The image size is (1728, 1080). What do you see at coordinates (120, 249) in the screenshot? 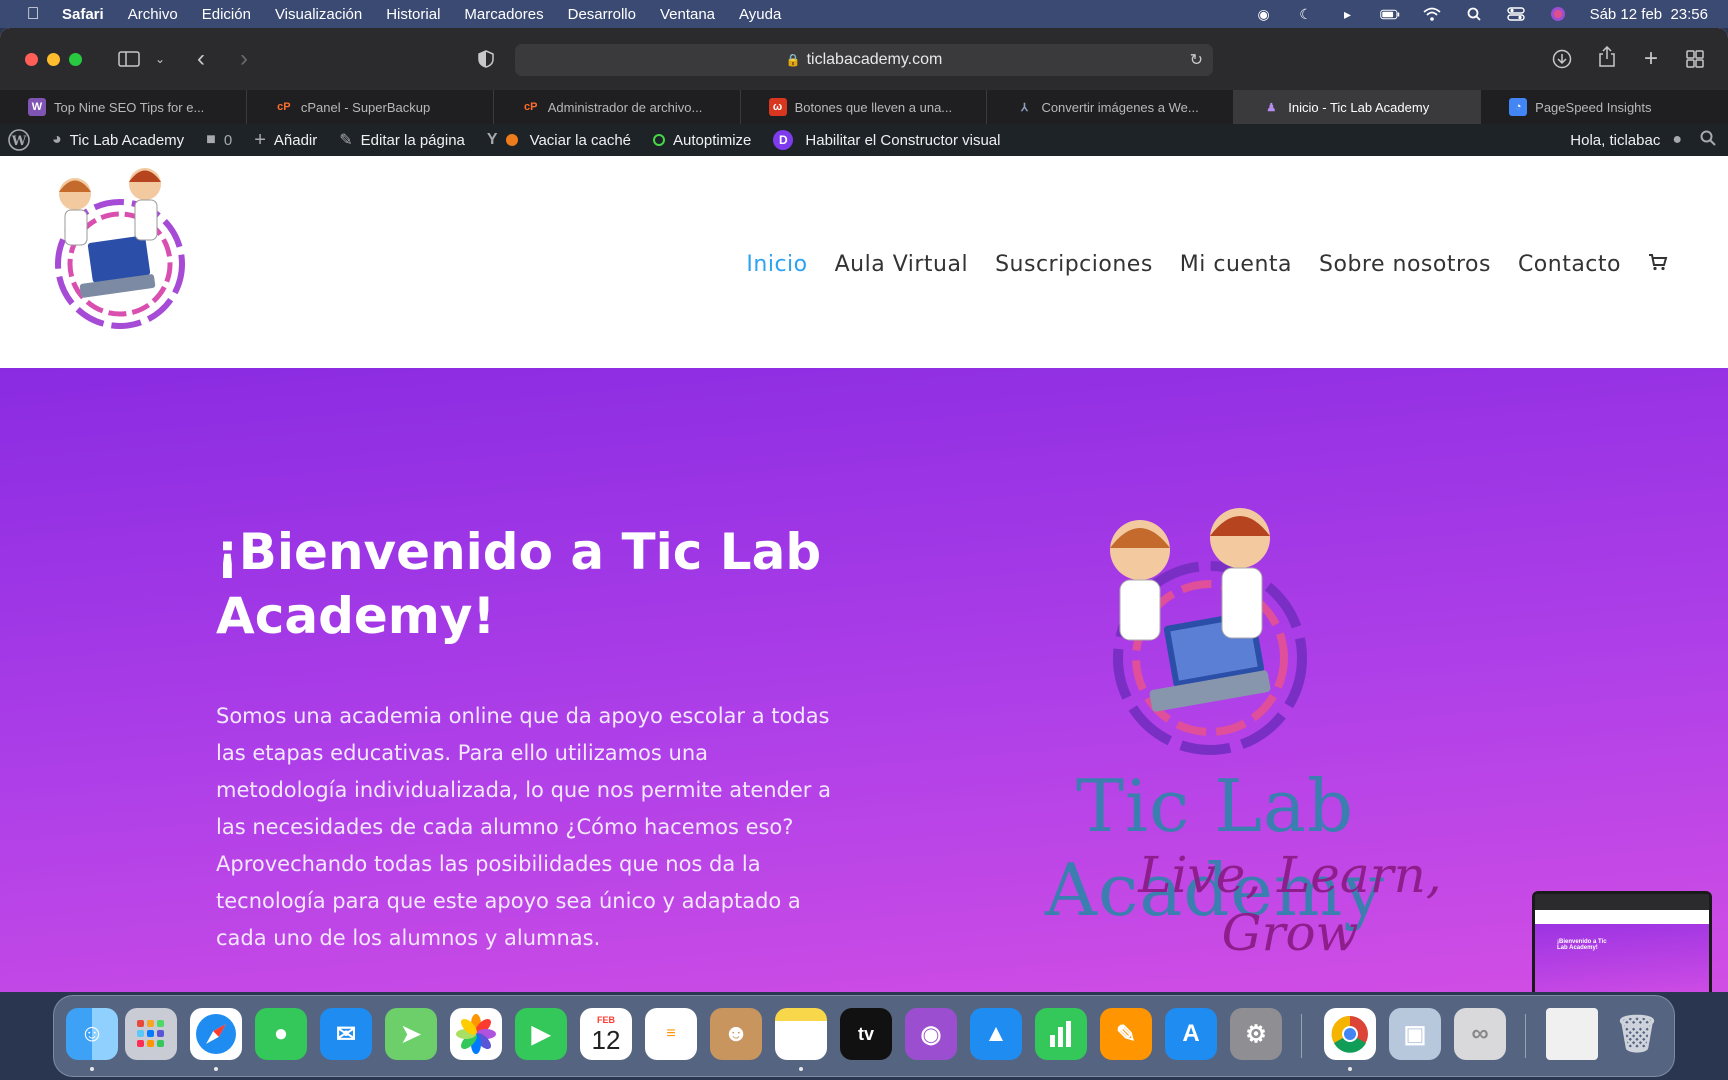
I see `site-logo` at bounding box center [120, 249].